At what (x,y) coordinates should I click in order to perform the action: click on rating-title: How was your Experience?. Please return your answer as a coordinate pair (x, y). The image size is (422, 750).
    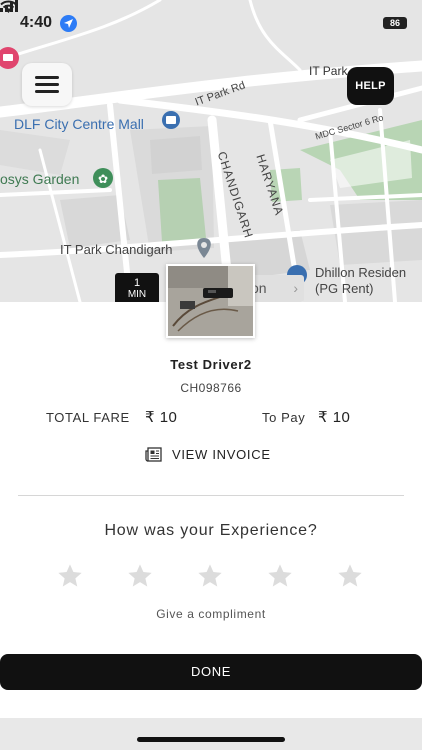
    Looking at the image, I should click on (211, 530).